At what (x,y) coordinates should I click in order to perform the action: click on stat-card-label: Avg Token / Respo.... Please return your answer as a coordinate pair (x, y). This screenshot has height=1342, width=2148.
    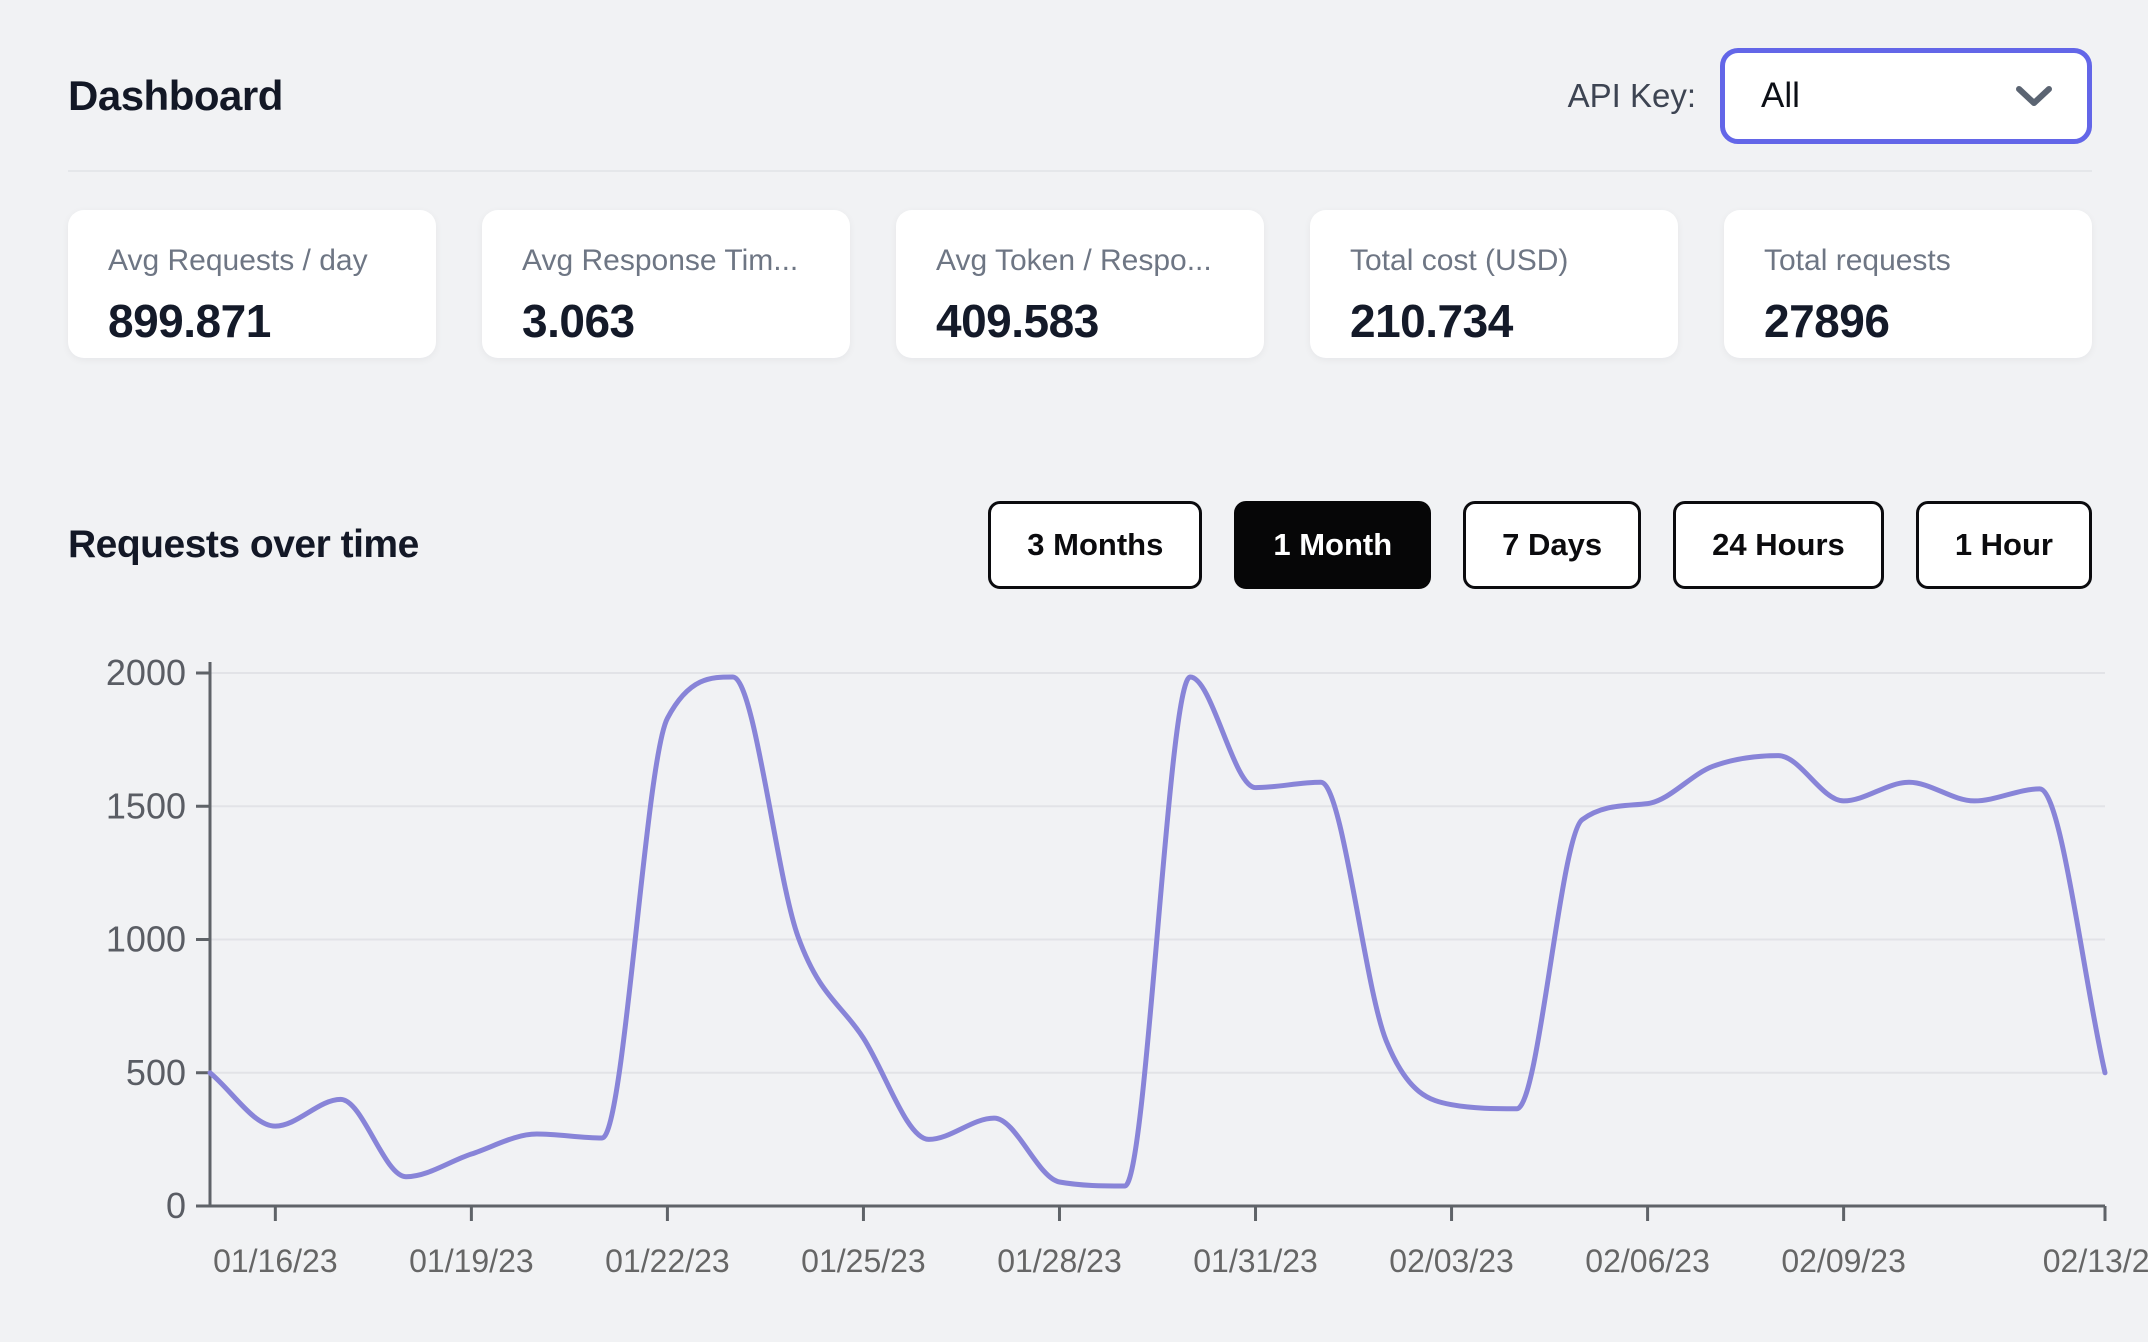
    Looking at the image, I should click on (1074, 260).